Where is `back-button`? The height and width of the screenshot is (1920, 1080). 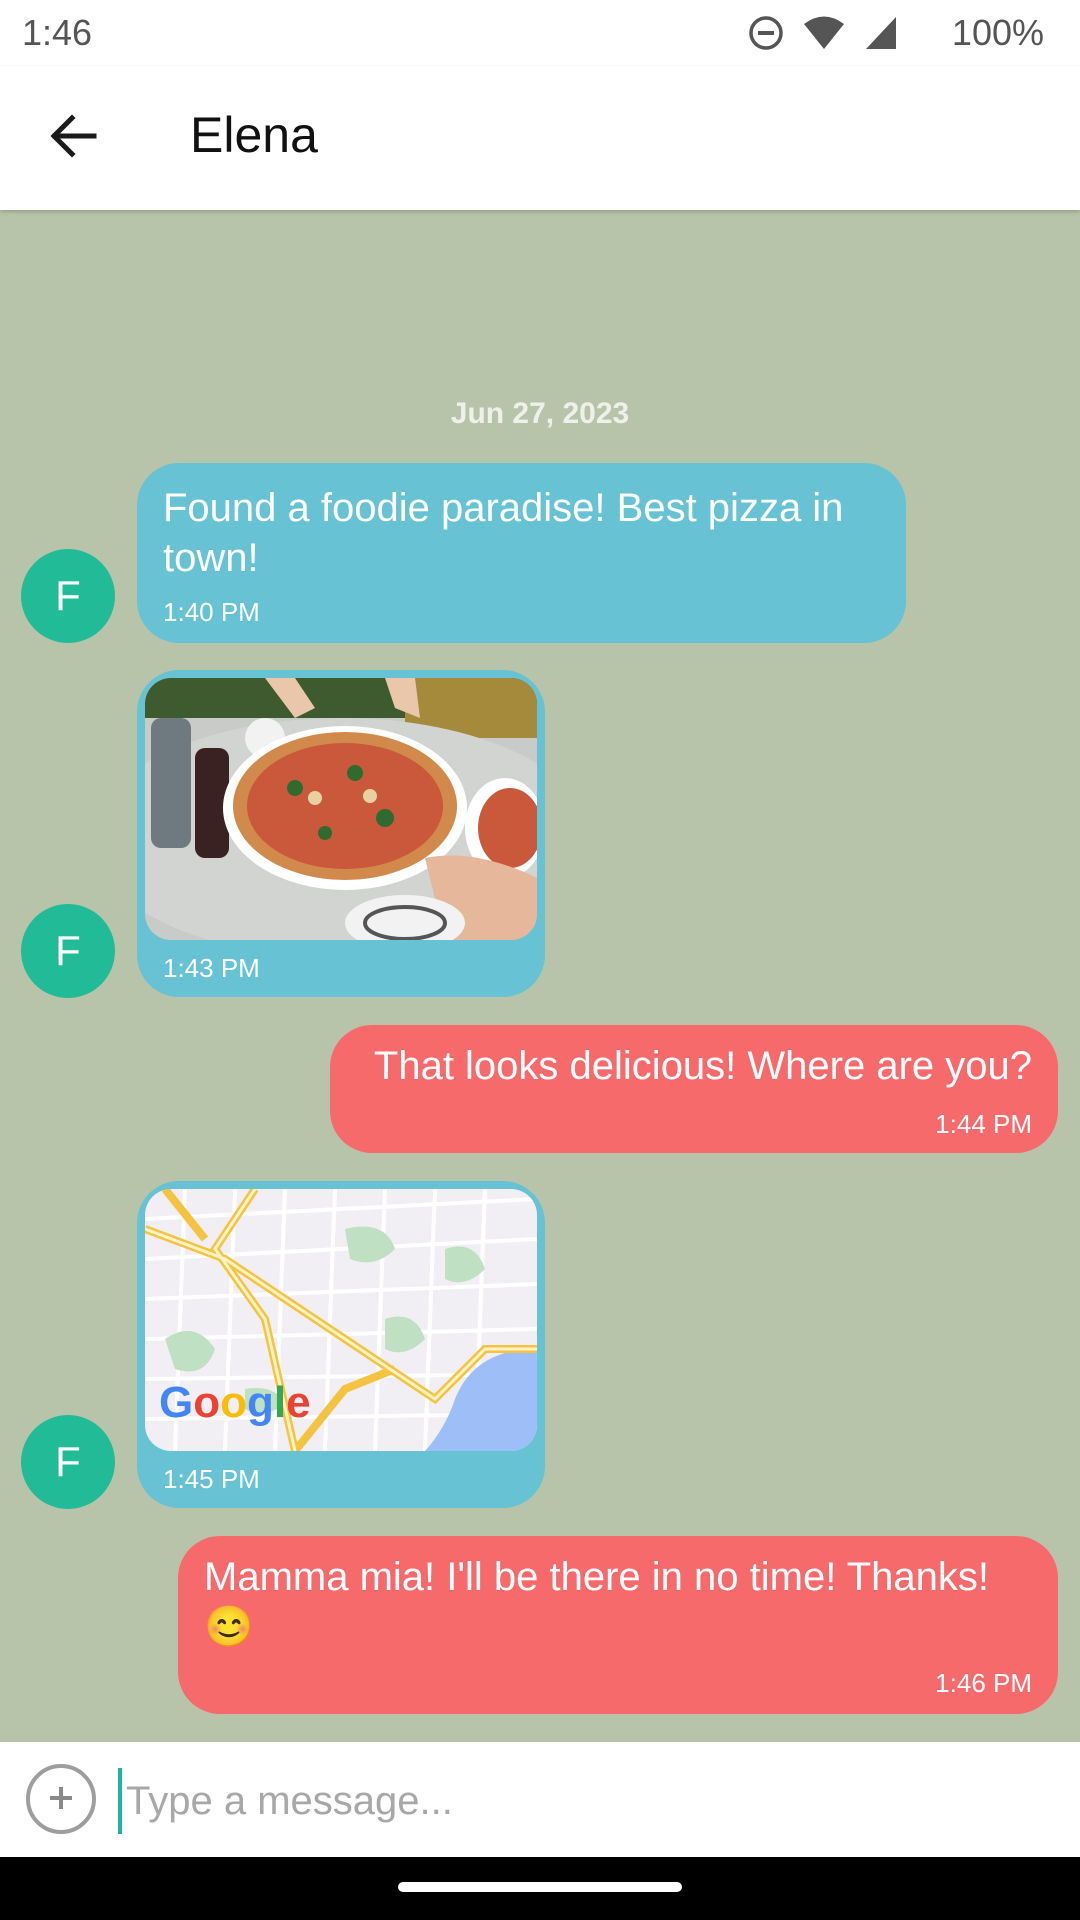 back-button is located at coordinates (73, 138).